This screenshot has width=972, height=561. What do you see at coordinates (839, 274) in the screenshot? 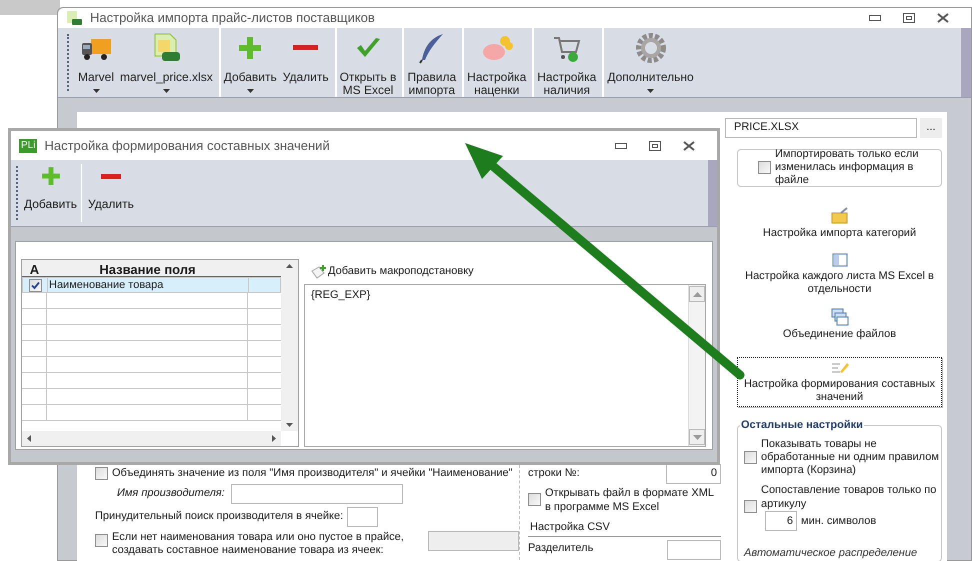
I see `link-button: Настройка каждого листа MS Excel в отдельности` at bounding box center [839, 274].